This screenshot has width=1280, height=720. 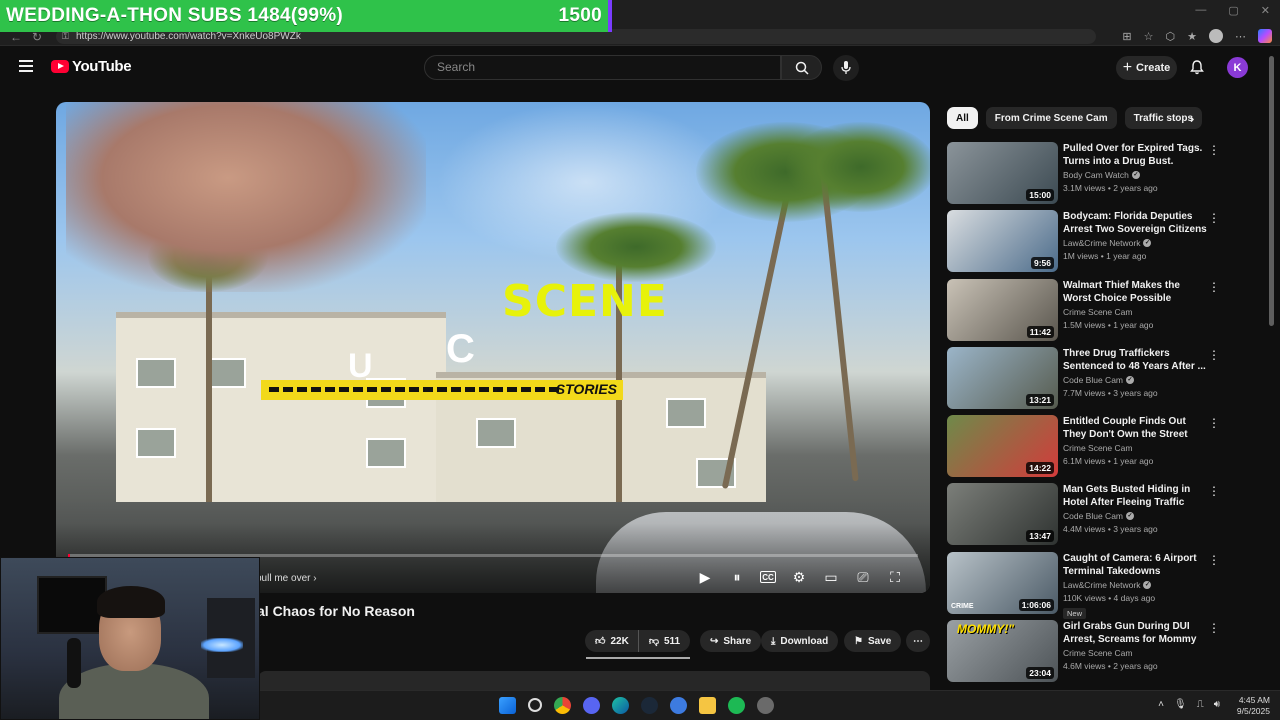 What do you see at coordinates (1136, 175) in the screenshot?
I see `channel-name: Body Cam Watch ✓` at bounding box center [1136, 175].